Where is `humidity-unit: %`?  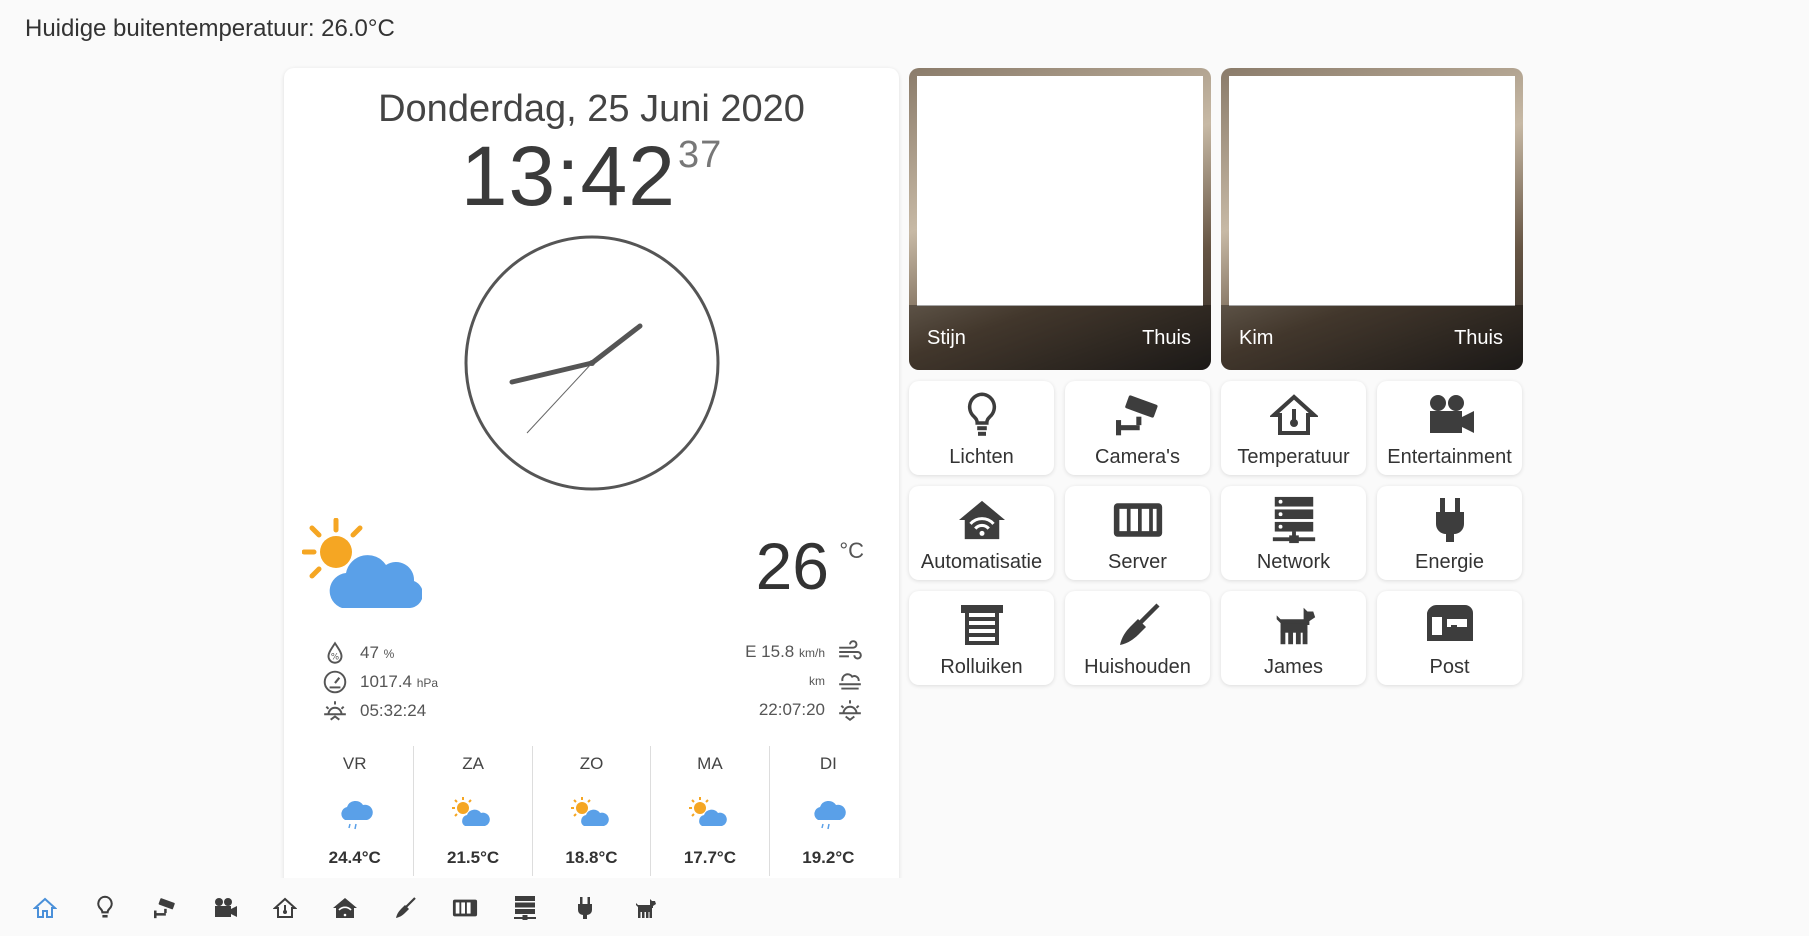
humidity-unit: % is located at coordinates (389, 654).